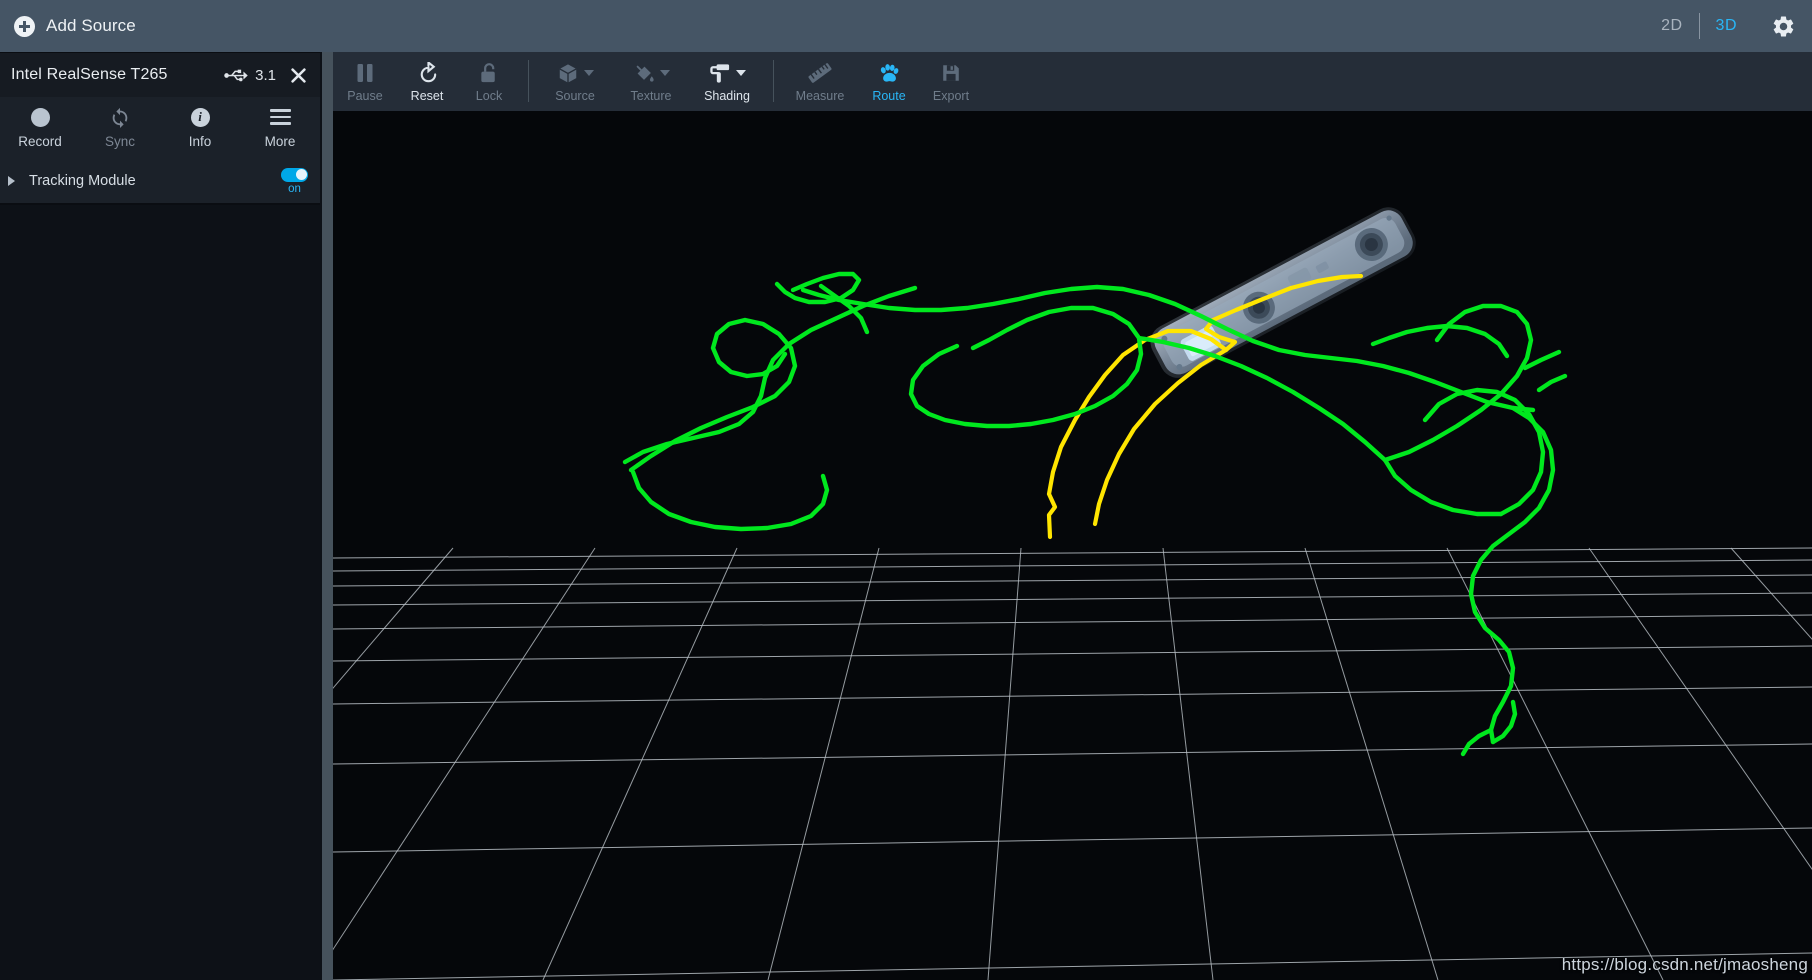 The height and width of the screenshot is (980, 1812). What do you see at coordinates (427, 73) in the screenshot?
I see `reset-arrow-icon` at bounding box center [427, 73].